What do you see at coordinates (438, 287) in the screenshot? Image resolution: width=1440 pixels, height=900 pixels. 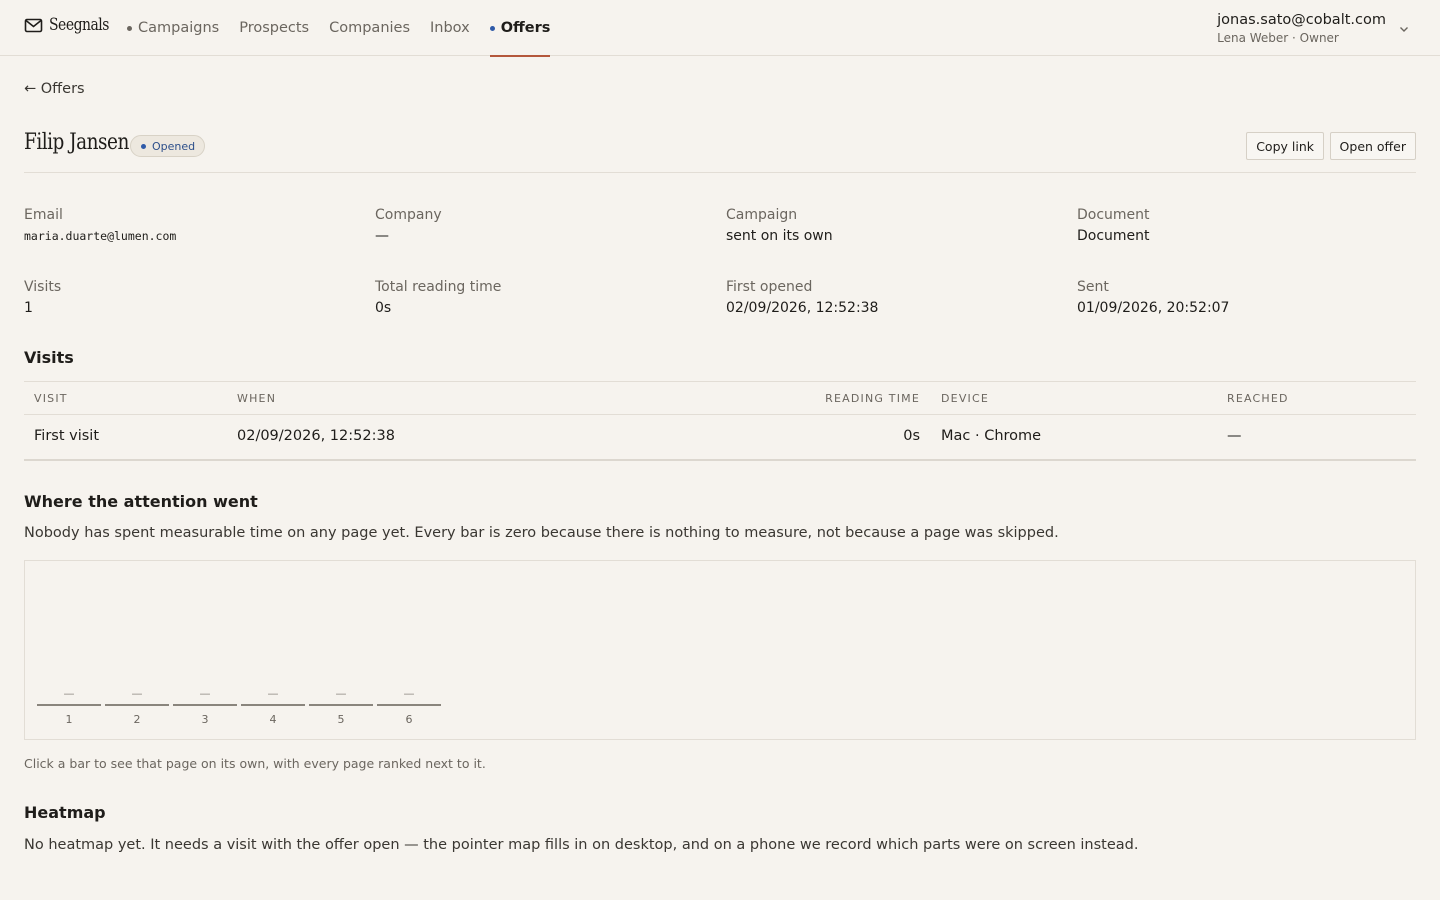 I see `field-label: Total reading time` at bounding box center [438, 287].